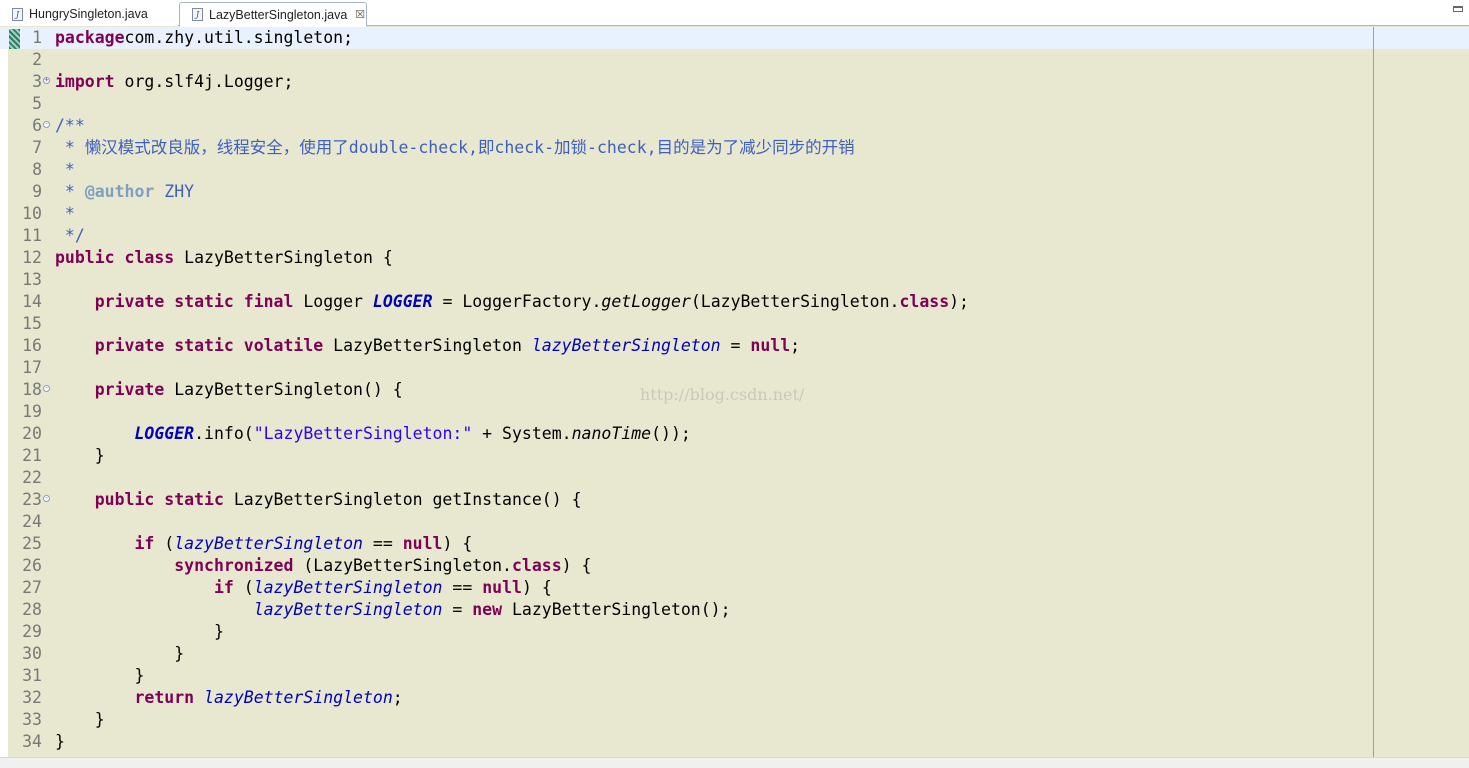 This screenshot has width=1469, height=768. I want to click on code-line: 19, so click(734, 412).